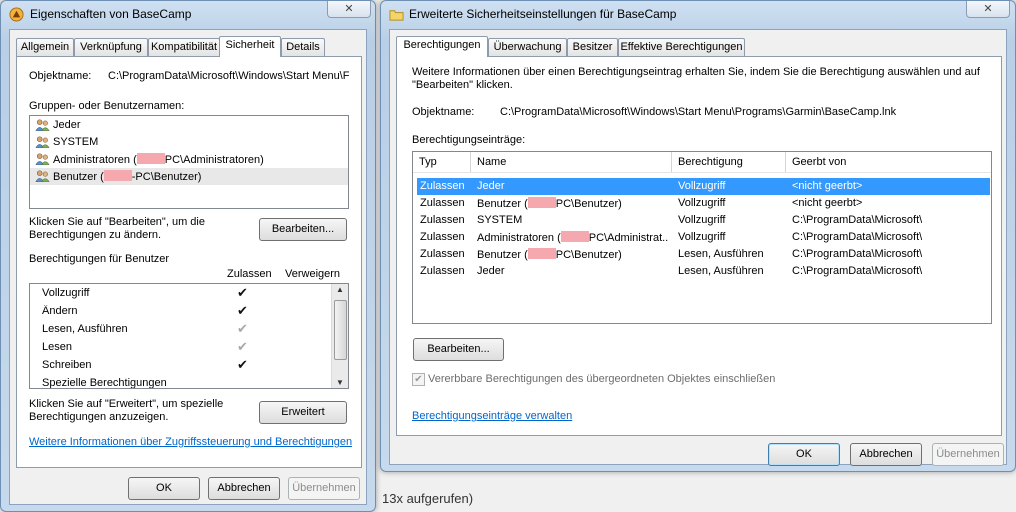 The image size is (1016, 512). What do you see at coordinates (45, 47) in the screenshot?
I see `tab-allgemein: Allgemein` at bounding box center [45, 47].